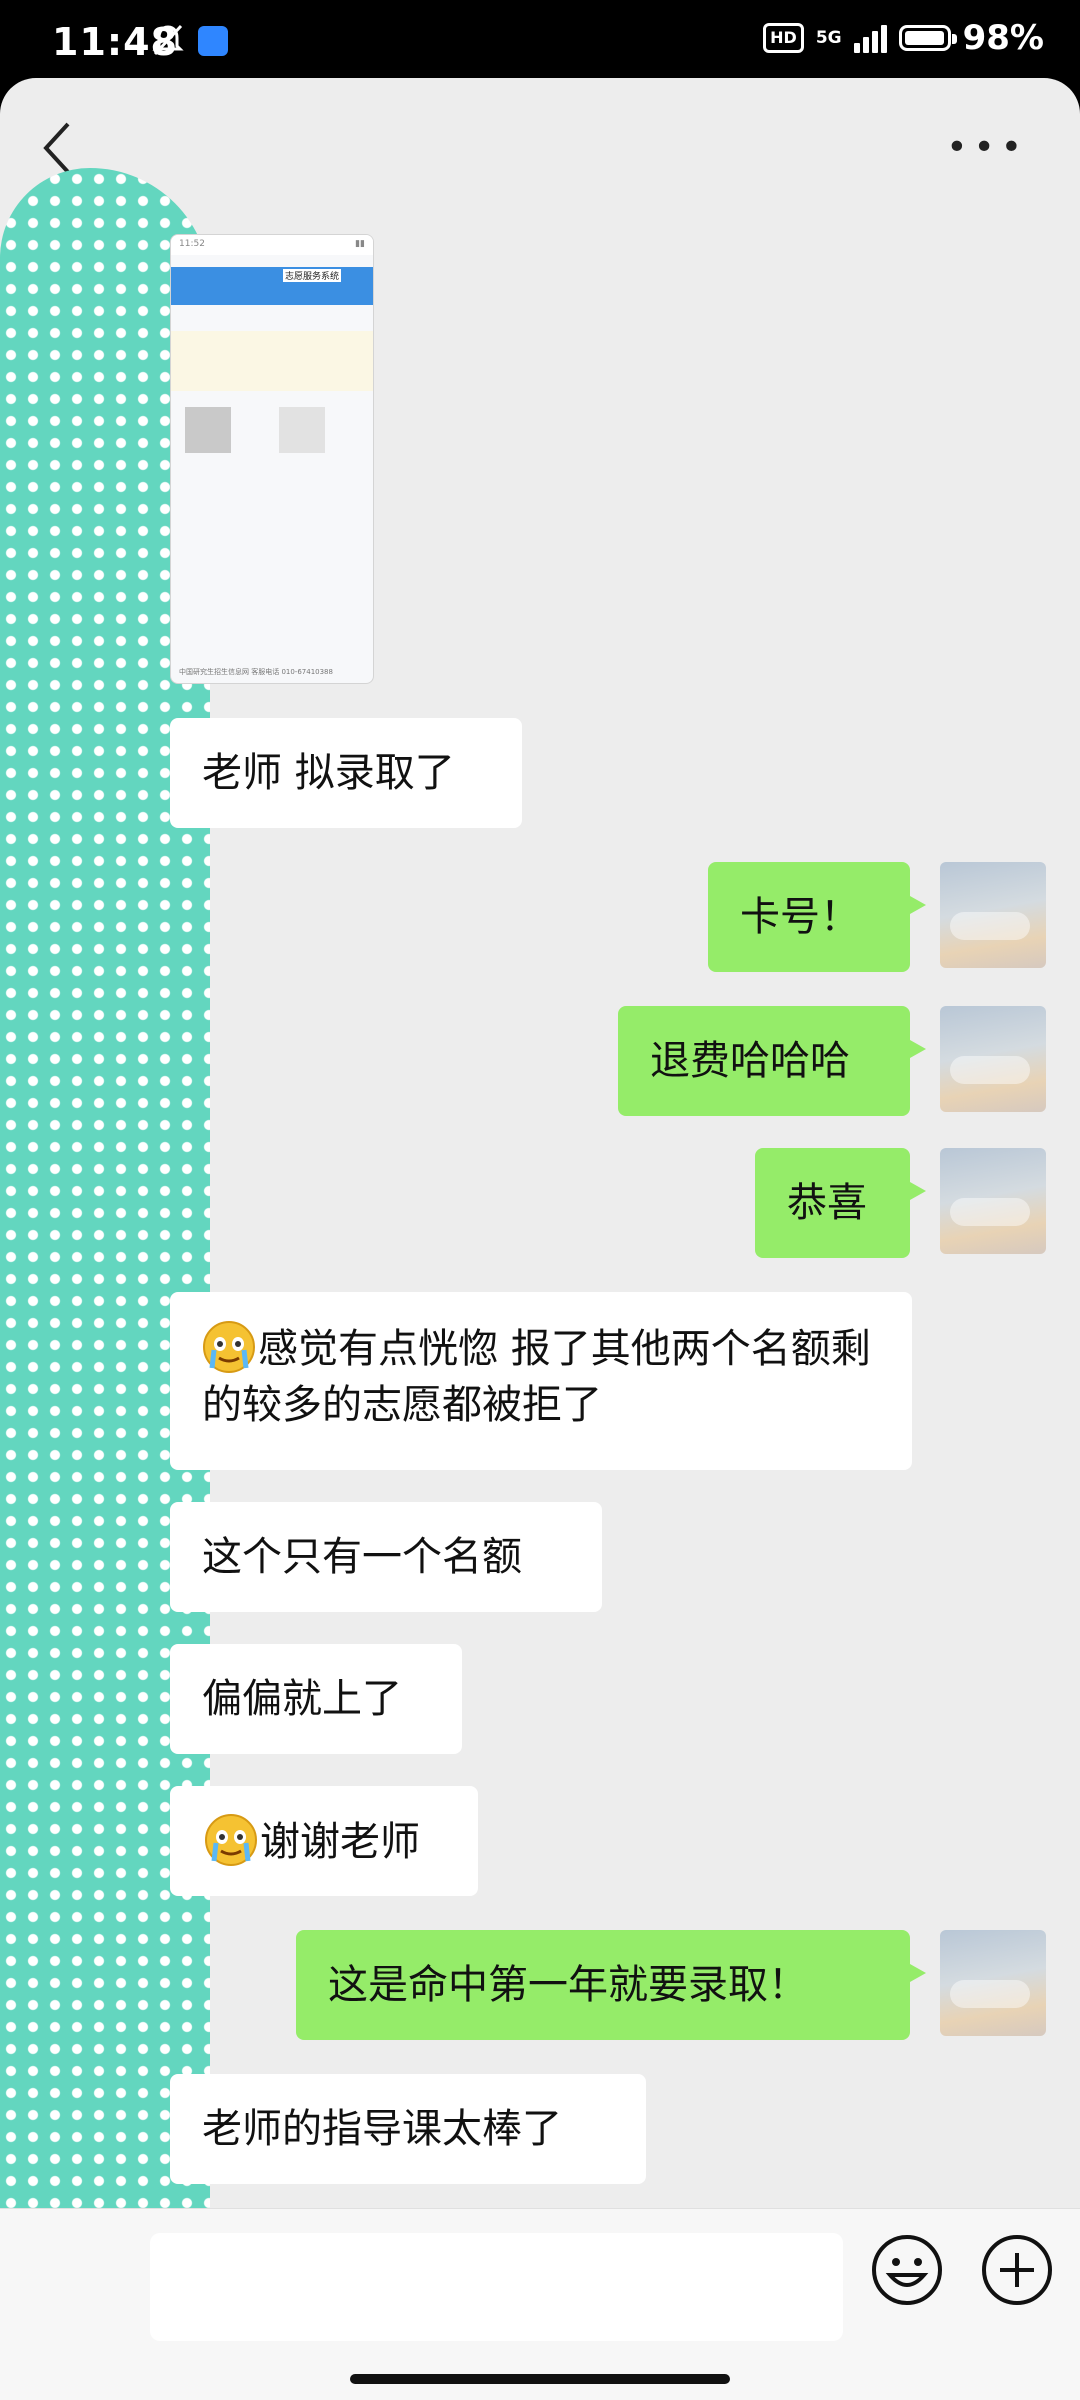 The height and width of the screenshot is (2400, 1080). What do you see at coordinates (302, 1699) in the screenshot?
I see `message-text: 偏偏就上了` at bounding box center [302, 1699].